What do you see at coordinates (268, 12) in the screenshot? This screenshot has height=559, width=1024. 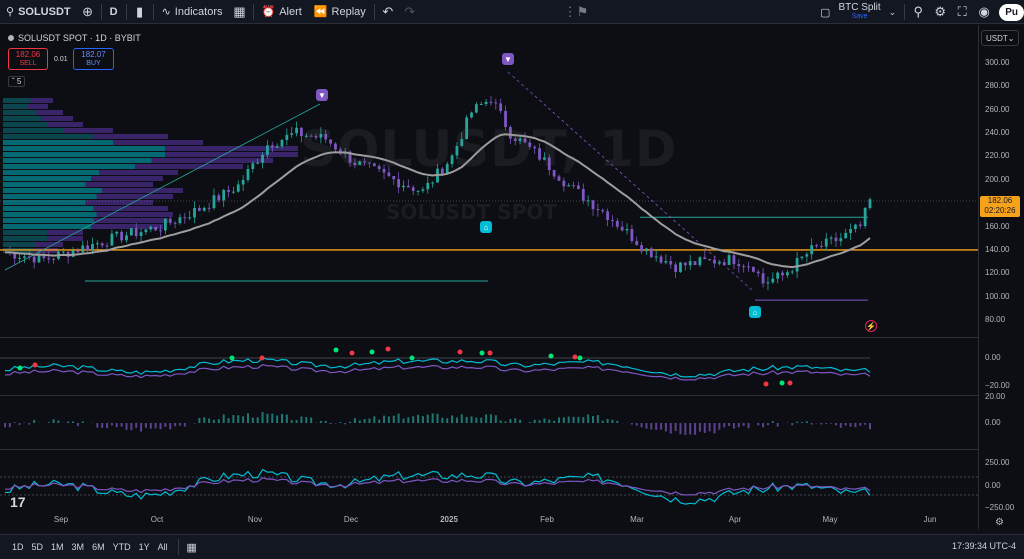 I see `alarm-clock-icon: ⏰` at bounding box center [268, 12].